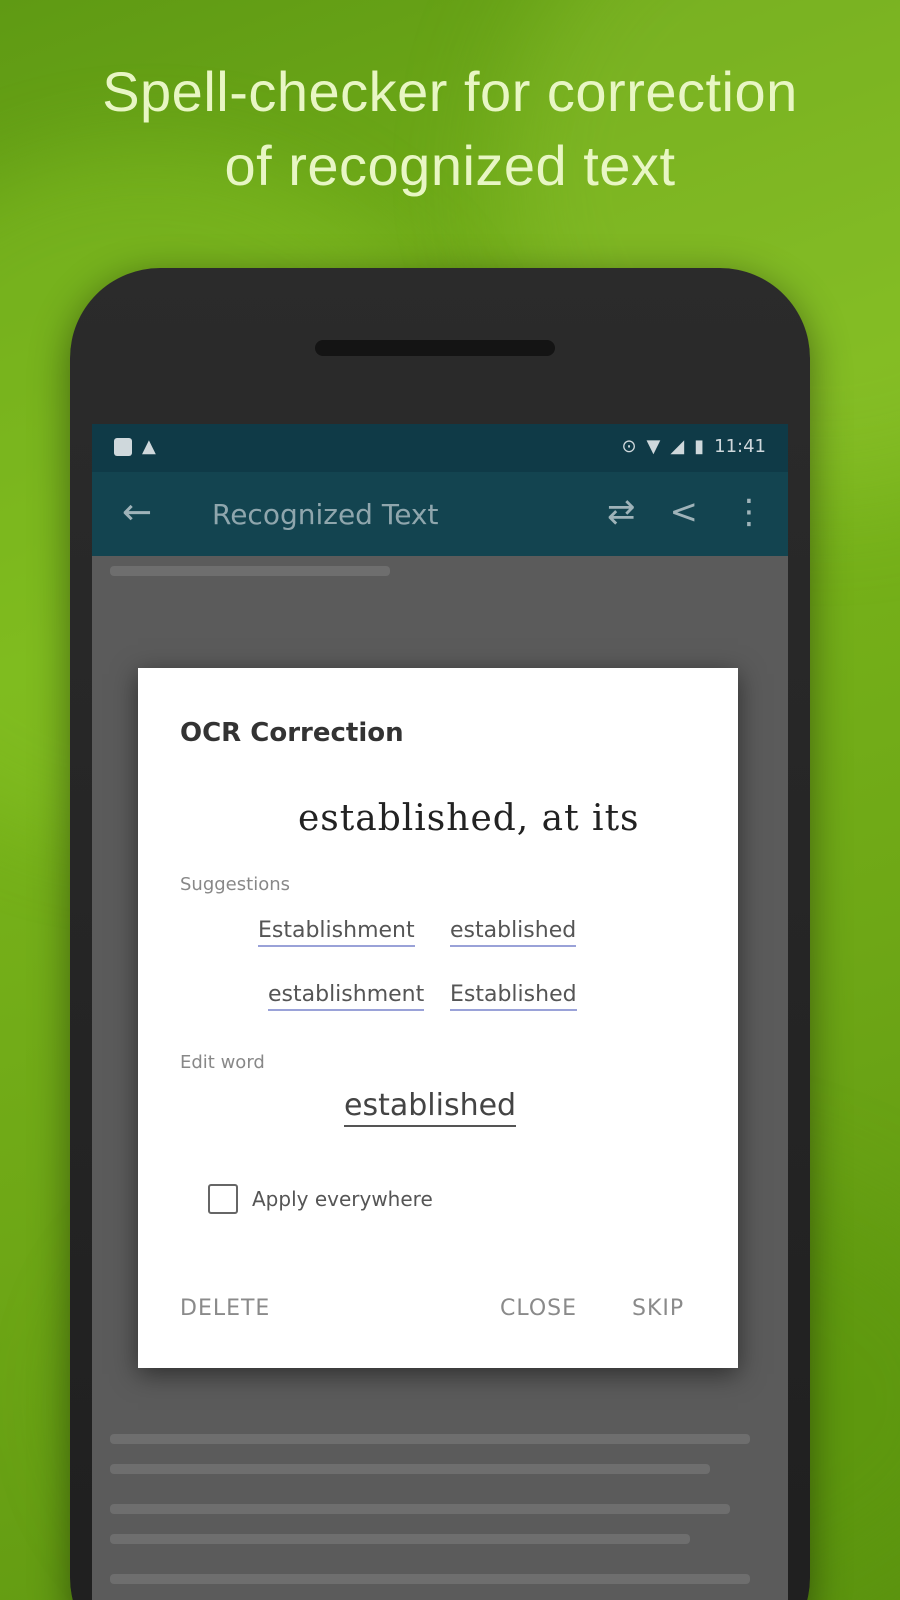 Image resolution: width=900 pixels, height=1600 pixels. Describe the element at coordinates (440, 514) in the screenshot. I see `app-bar: ← Recognized Text ⇄ < ⋮` at that location.